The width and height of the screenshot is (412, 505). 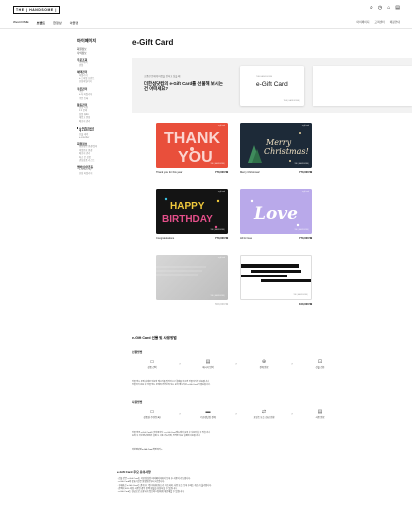 What do you see at coordinates (278, 142) in the screenshot?
I see `svg-text: Merry` at bounding box center [278, 142].